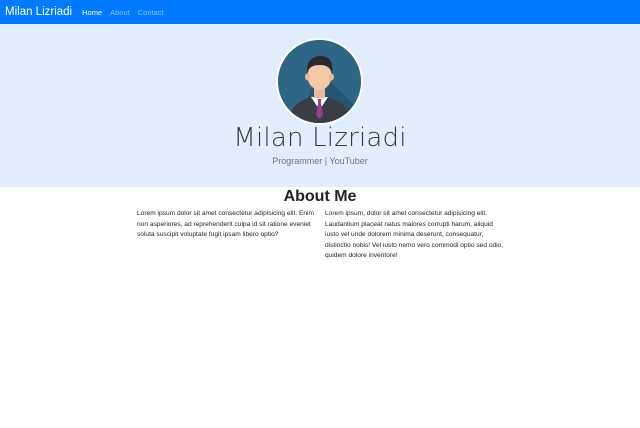 Image resolution: width=640 pixels, height=428 pixels. Describe the element at coordinates (320, 196) in the screenshot. I see `about-title: About Me` at that location.